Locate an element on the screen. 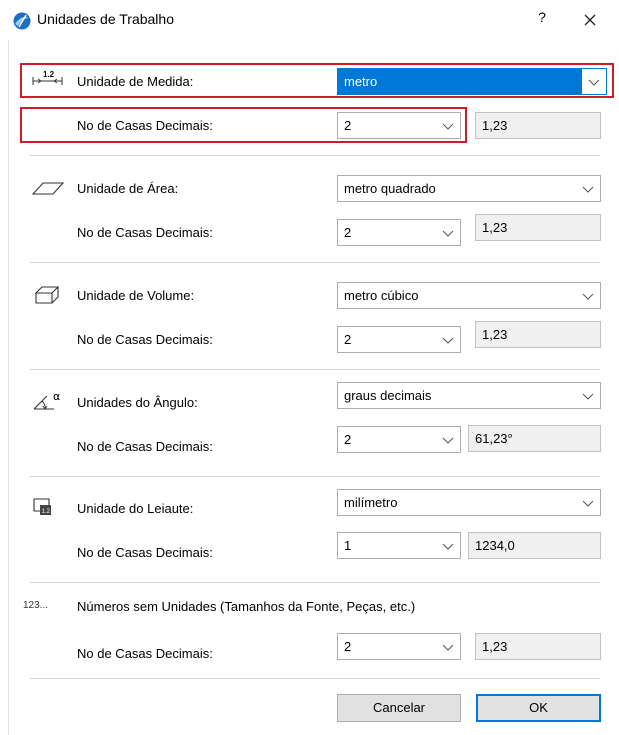 The width and height of the screenshot is (619, 735). help-button: ? is located at coordinates (542, 20).